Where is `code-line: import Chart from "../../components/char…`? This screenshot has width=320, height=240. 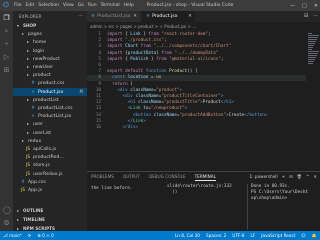
code-line: import Chart from "../../components/char… is located at coordinates (169, 46).